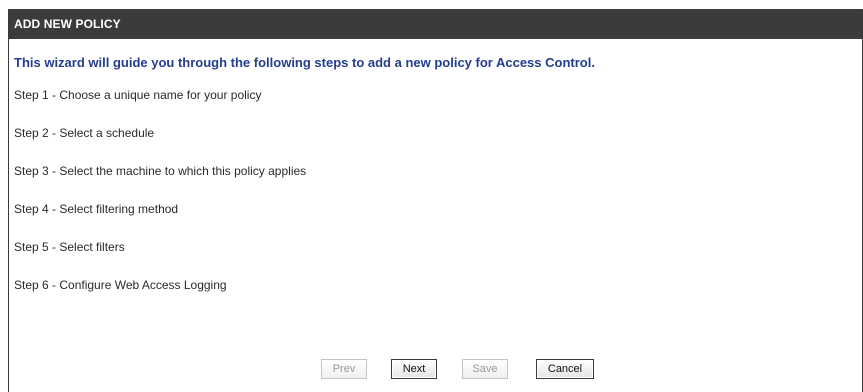 Image resolution: width=863 pixels, height=392 pixels. I want to click on prev-button: Prev, so click(344, 369).